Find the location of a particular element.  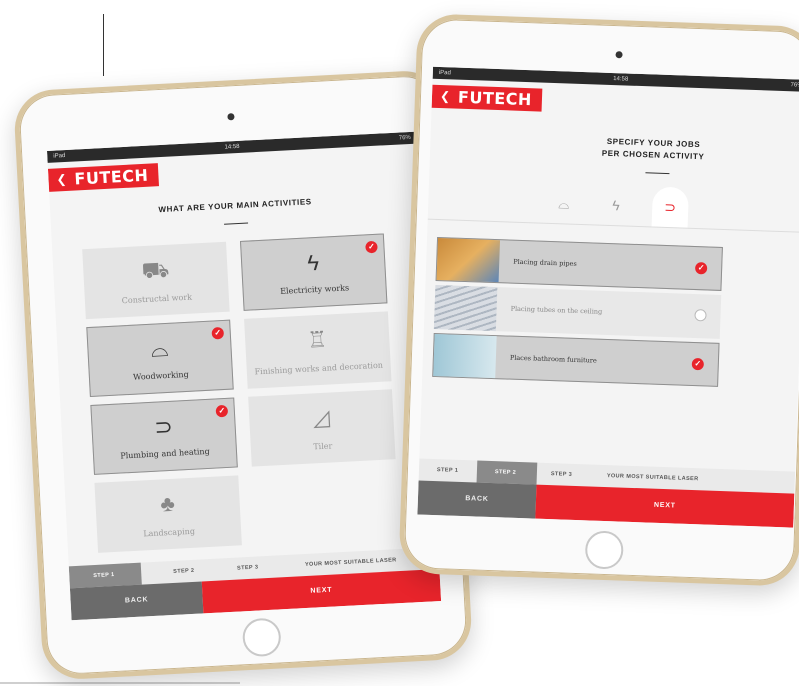

tile-label: Plumbing and heating is located at coordinates (165, 453).